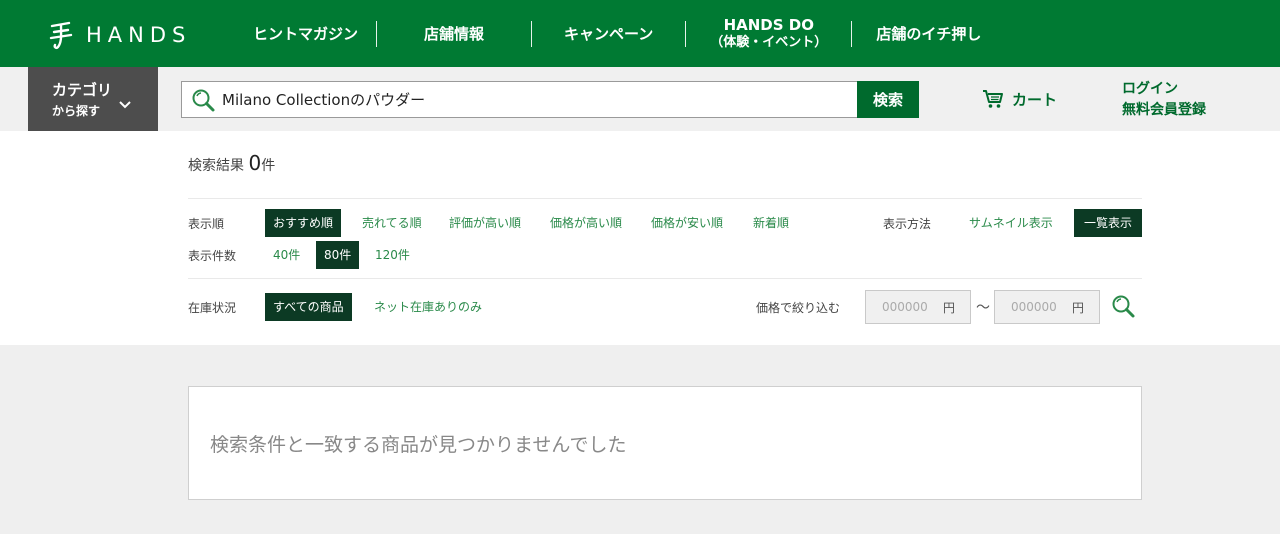 Image resolution: width=1280 pixels, height=534 pixels. What do you see at coordinates (1164, 89) in the screenshot?
I see `login-link: ログイン` at bounding box center [1164, 89].